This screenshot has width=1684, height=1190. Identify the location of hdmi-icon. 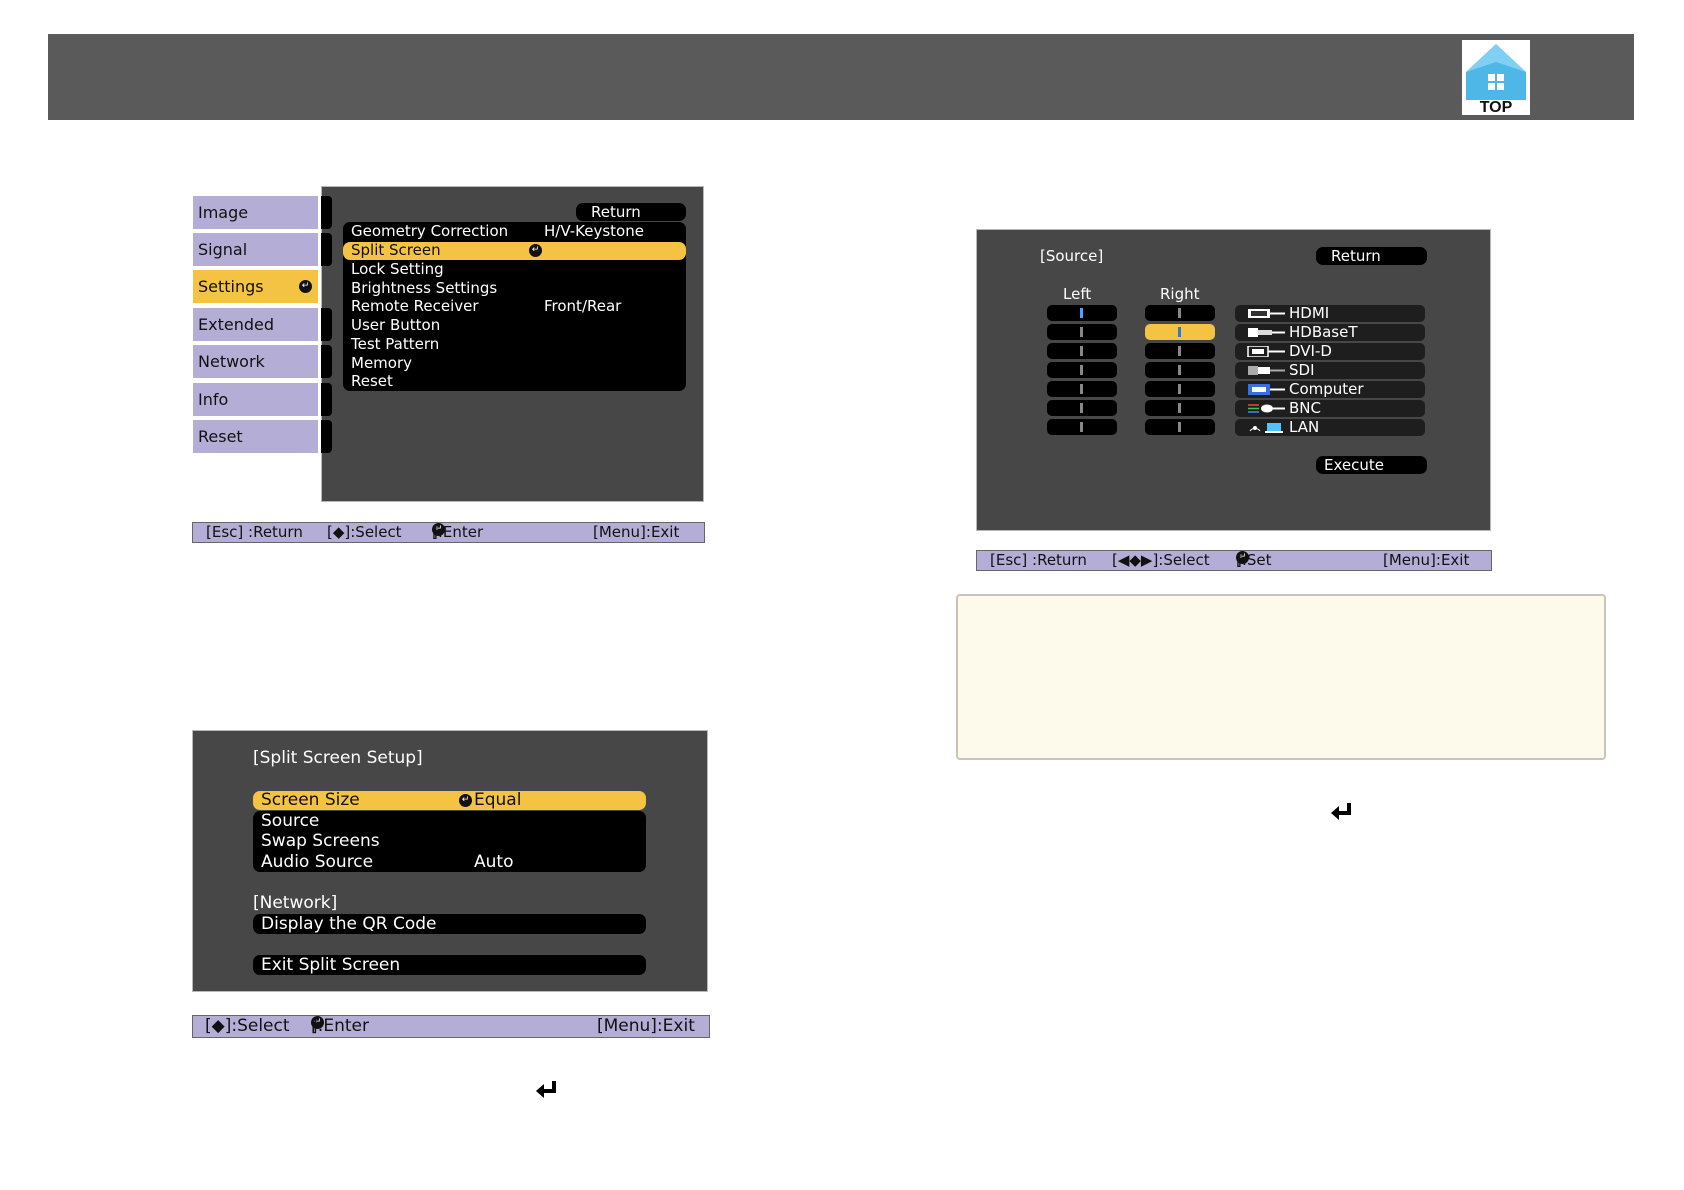
(1266, 313).